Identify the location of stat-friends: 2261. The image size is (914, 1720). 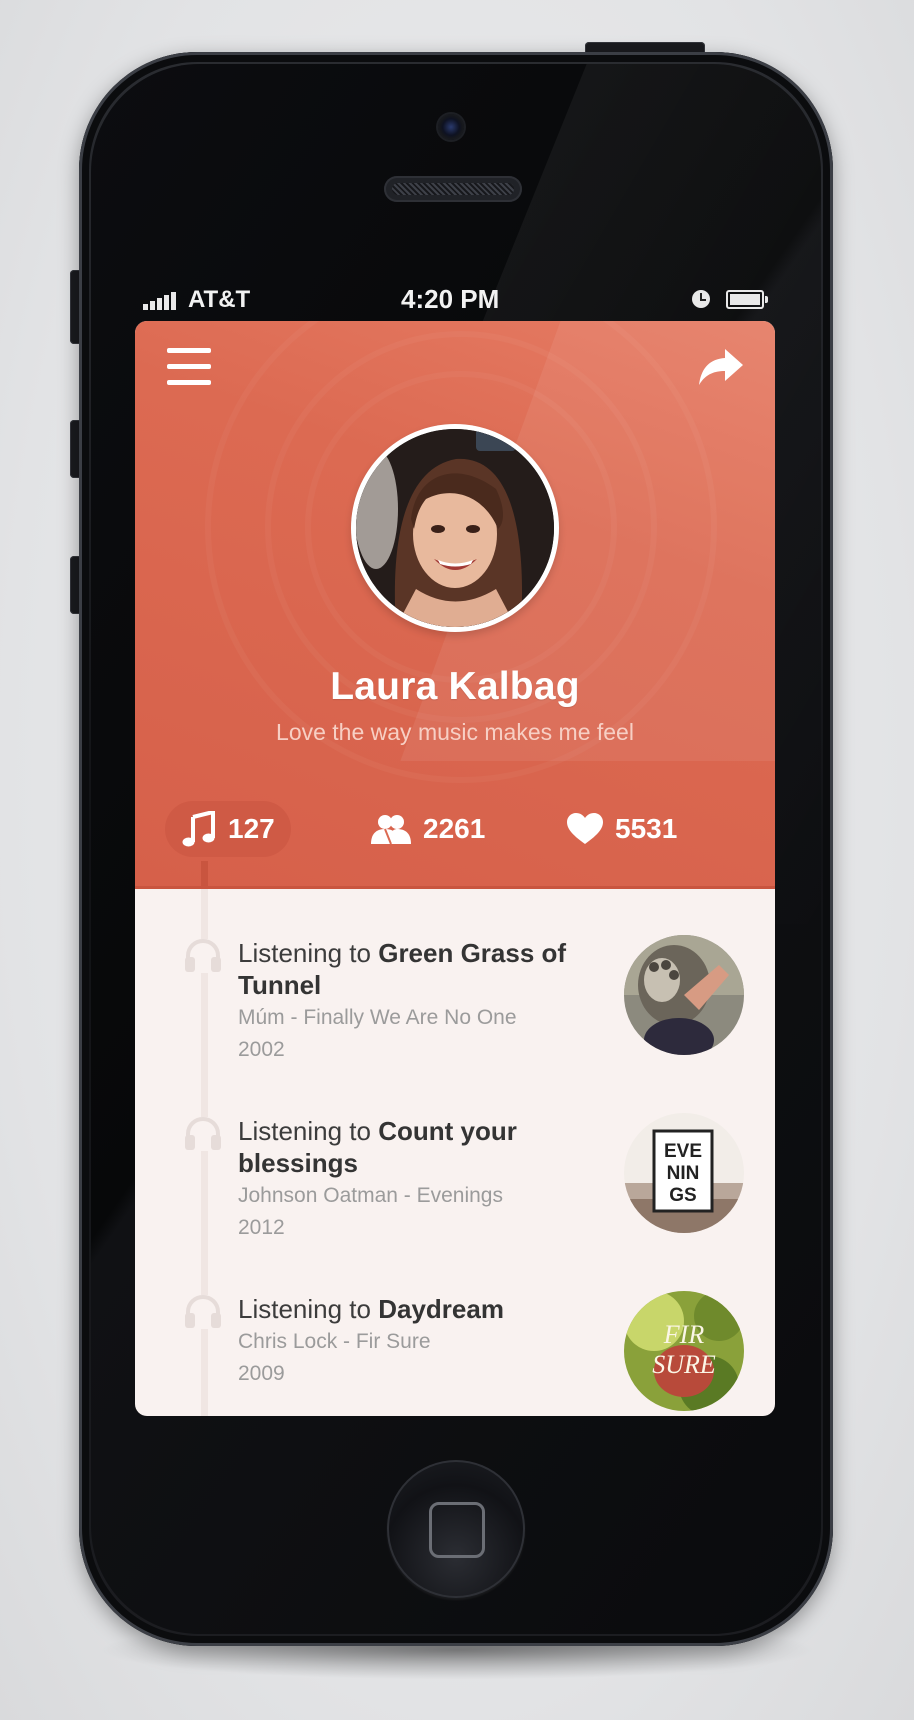
(436, 829).